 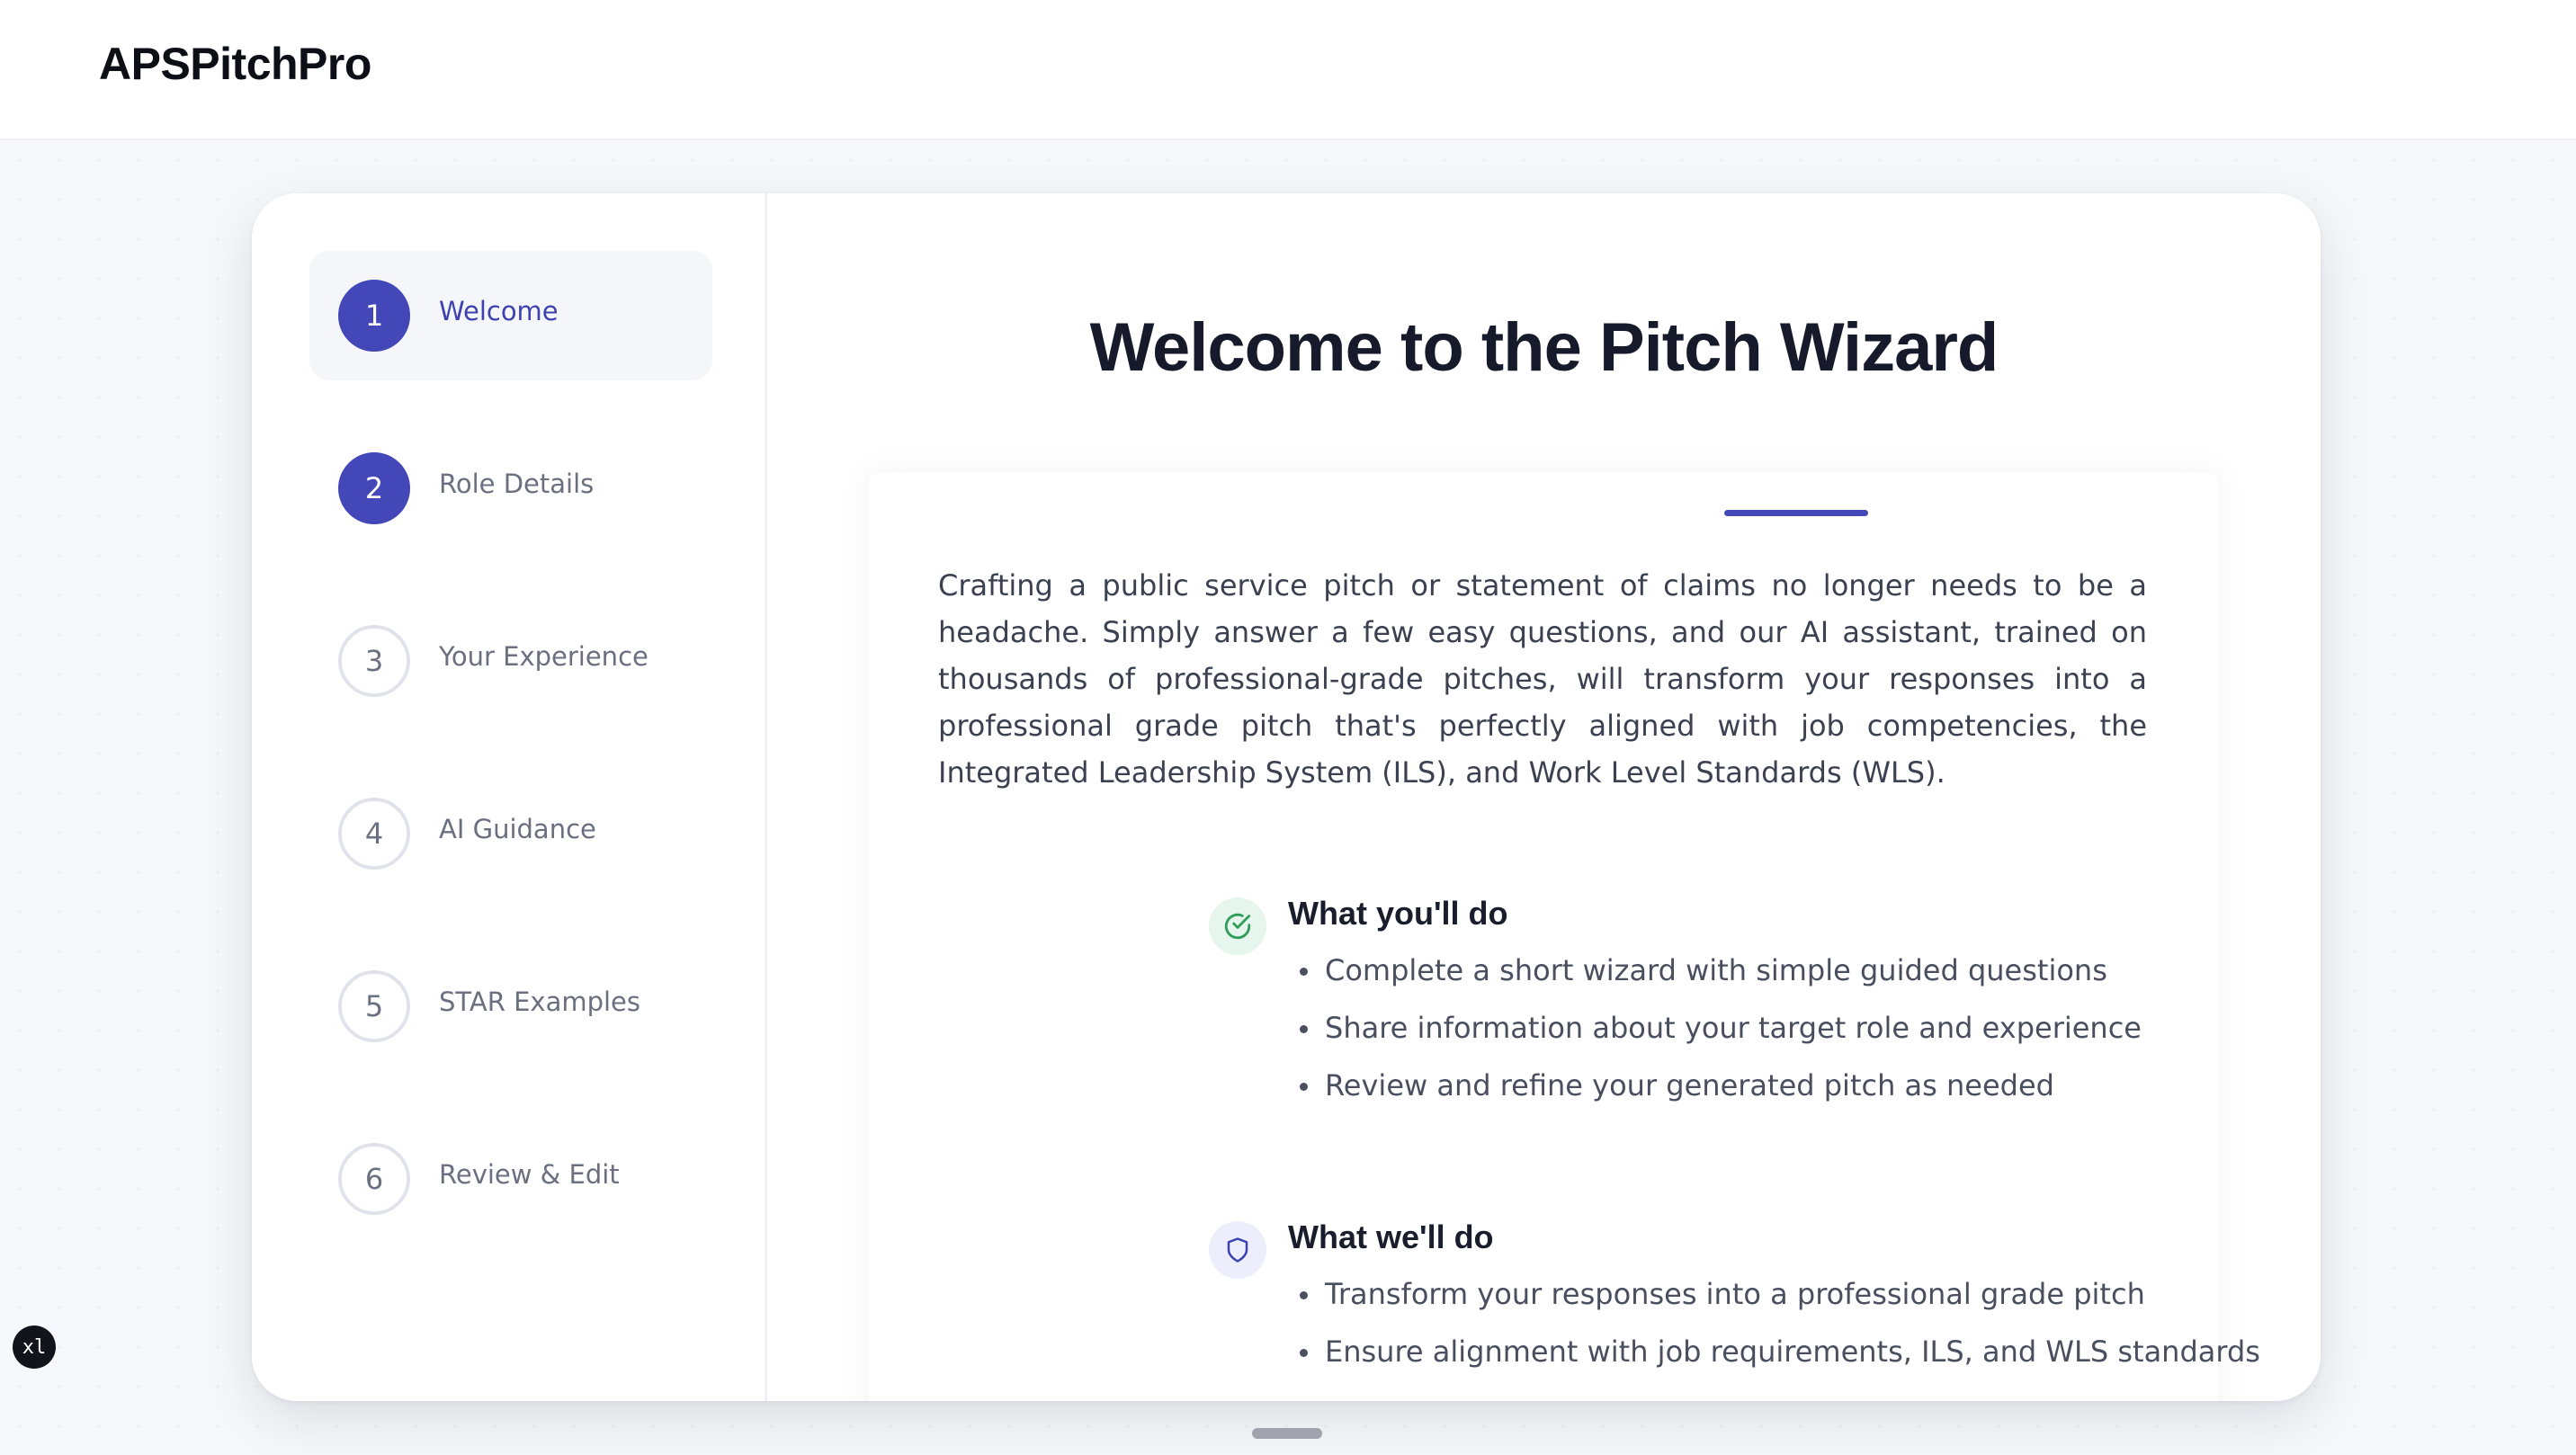 I want to click on step-role-details: 2 Role Details, so click(x=510, y=488).